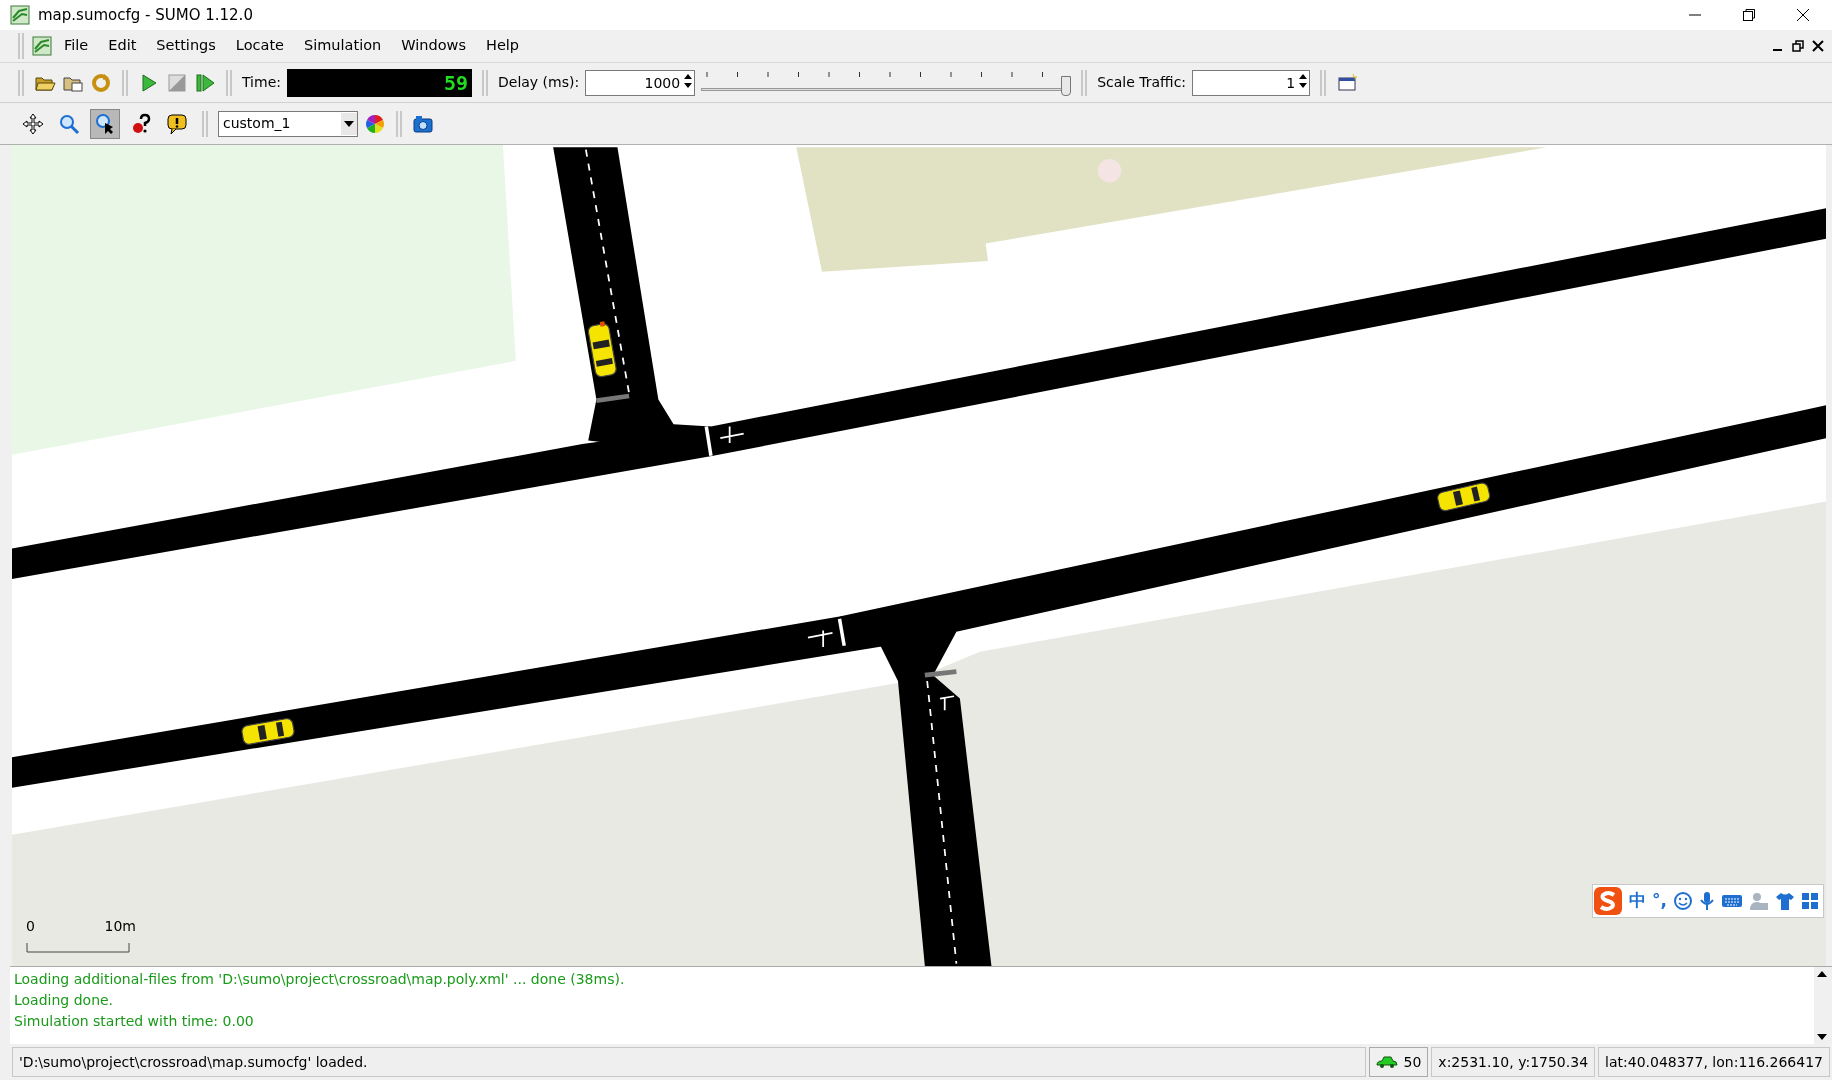 This screenshot has width=1832, height=1080. What do you see at coordinates (261, 82) in the screenshot?
I see `time-label: Time:` at bounding box center [261, 82].